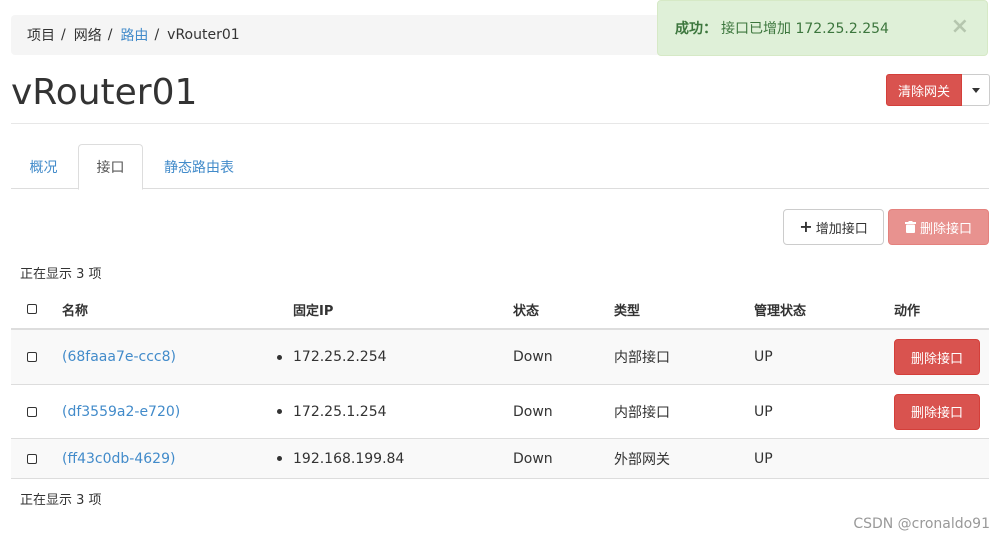 The image size is (1005, 542). I want to click on table-header: 名称 固定IP 状态 类型 管理状态 动作, so click(500, 310).